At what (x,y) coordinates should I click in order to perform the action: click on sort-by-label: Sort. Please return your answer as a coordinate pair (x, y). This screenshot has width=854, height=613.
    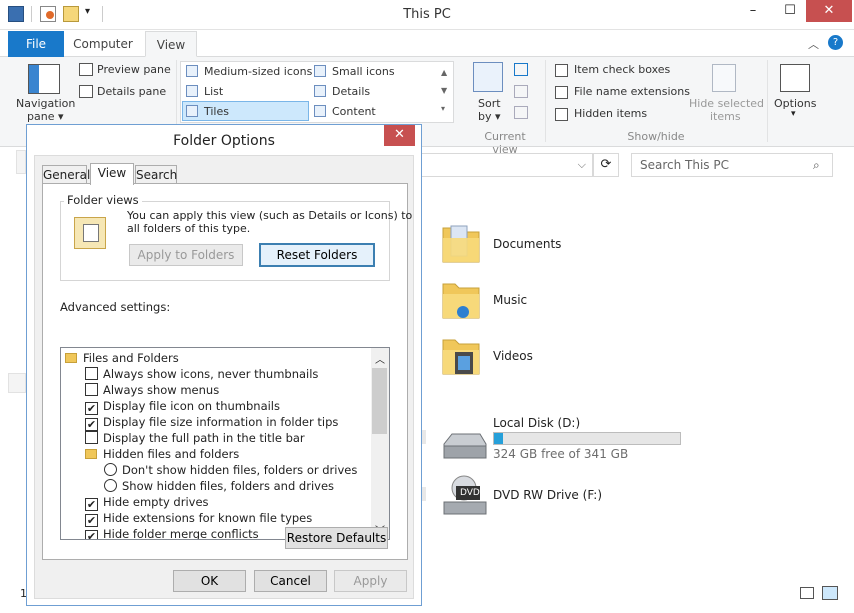
    Looking at the image, I should click on (489, 103).